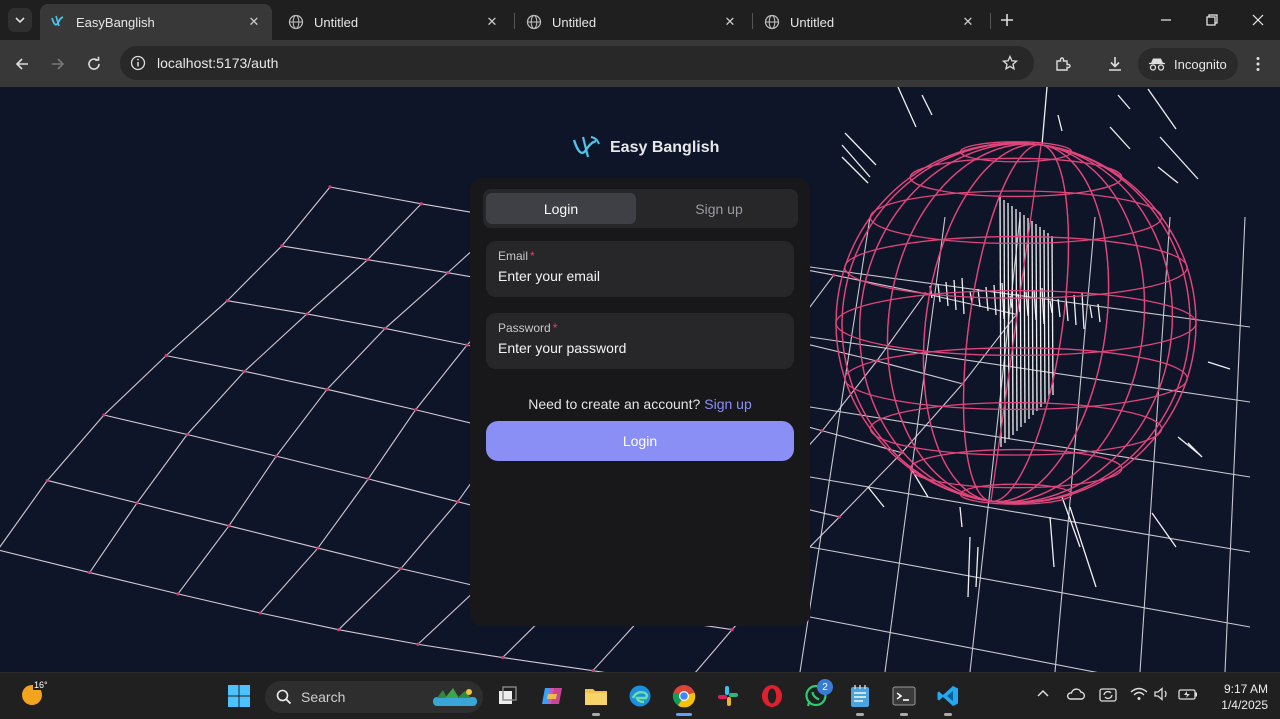  Describe the element at coordinates (549, 276) in the screenshot. I see `email-input: Enter your email` at that location.